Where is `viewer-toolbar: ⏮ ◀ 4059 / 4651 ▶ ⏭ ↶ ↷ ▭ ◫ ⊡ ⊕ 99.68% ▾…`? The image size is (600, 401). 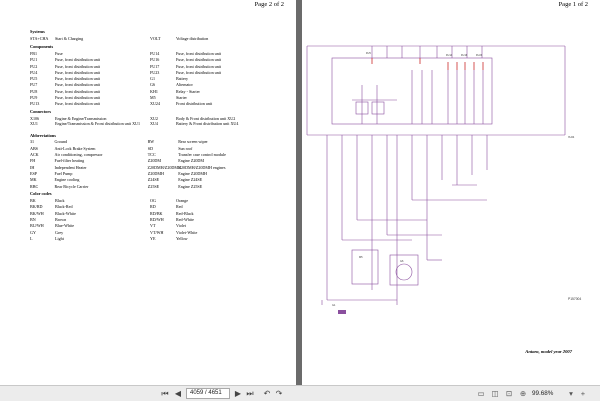
viewer-toolbar: ⏮ ◀ 4059 / 4651 ▶ ⏭ ↶ ↷ ▭ ◫ ⊡ ⊕ 99.68% ▾… is located at coordinates (300, 393).